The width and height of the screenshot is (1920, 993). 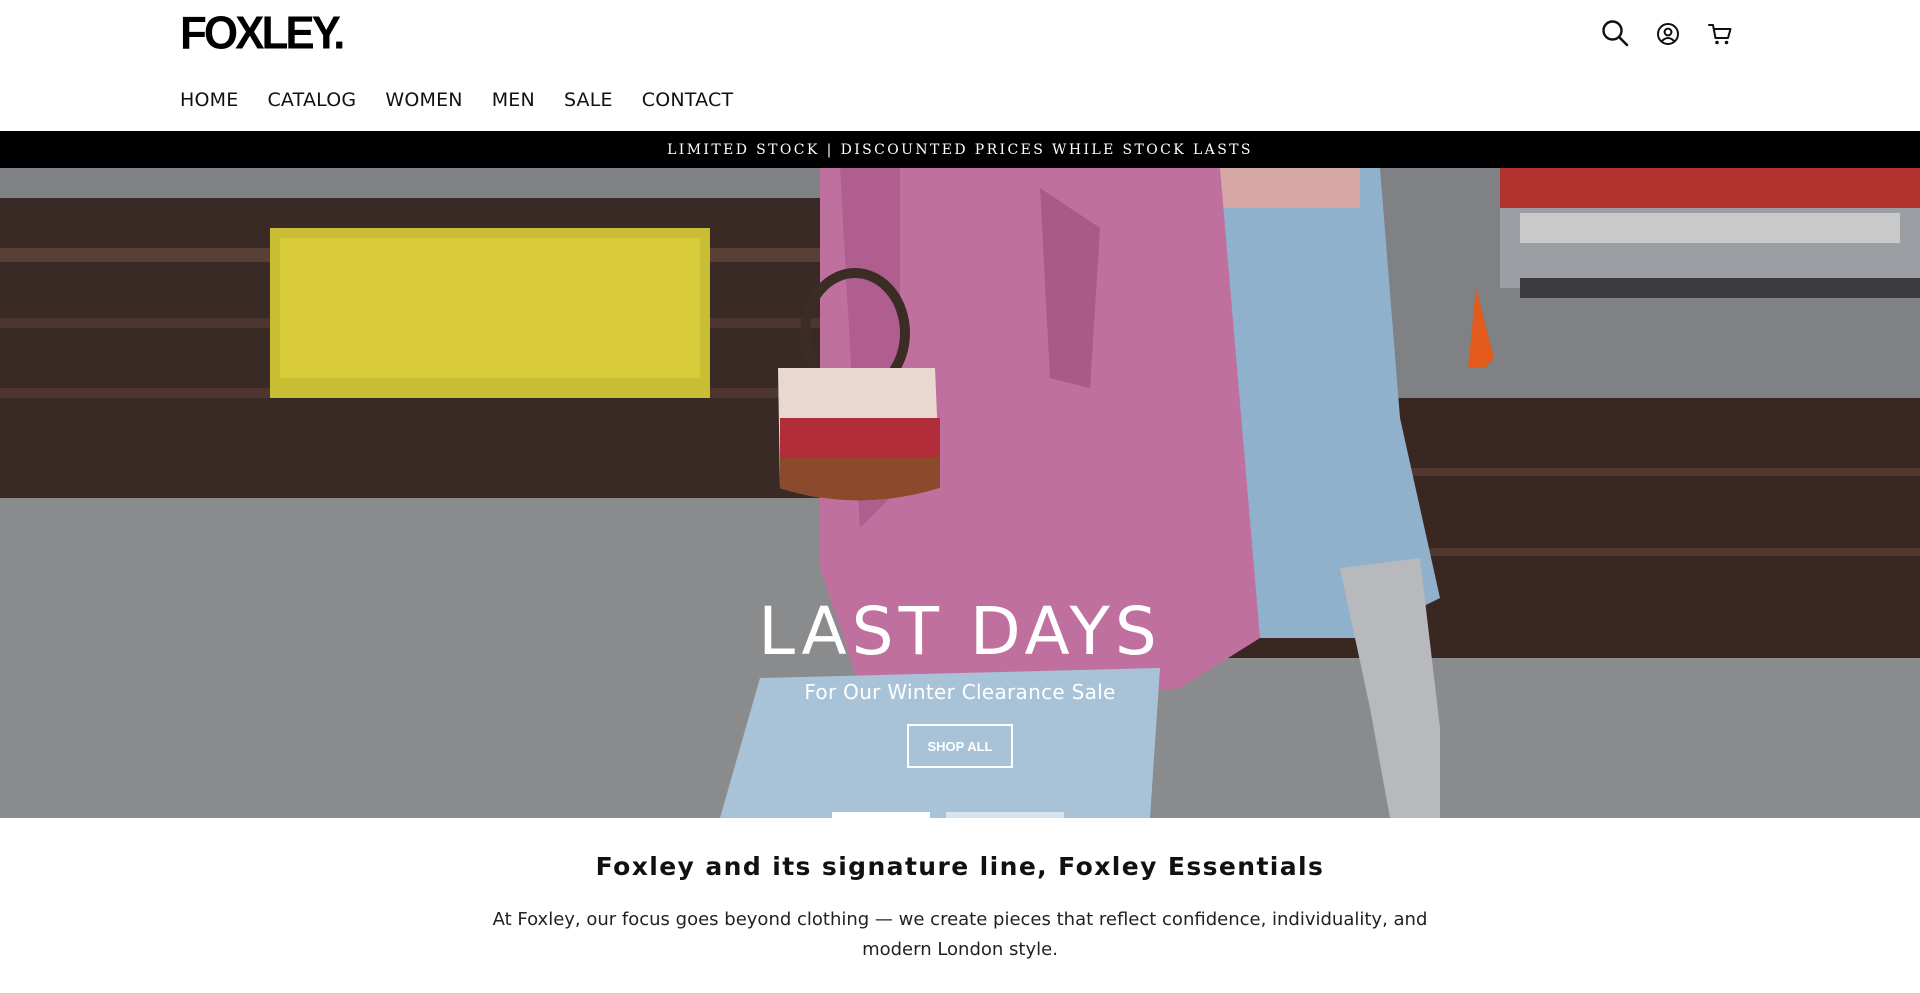 What do you see at coordinates (1720, 34) in the screenshot?
I see `cart-icon` at bounding box center [1720, 34].